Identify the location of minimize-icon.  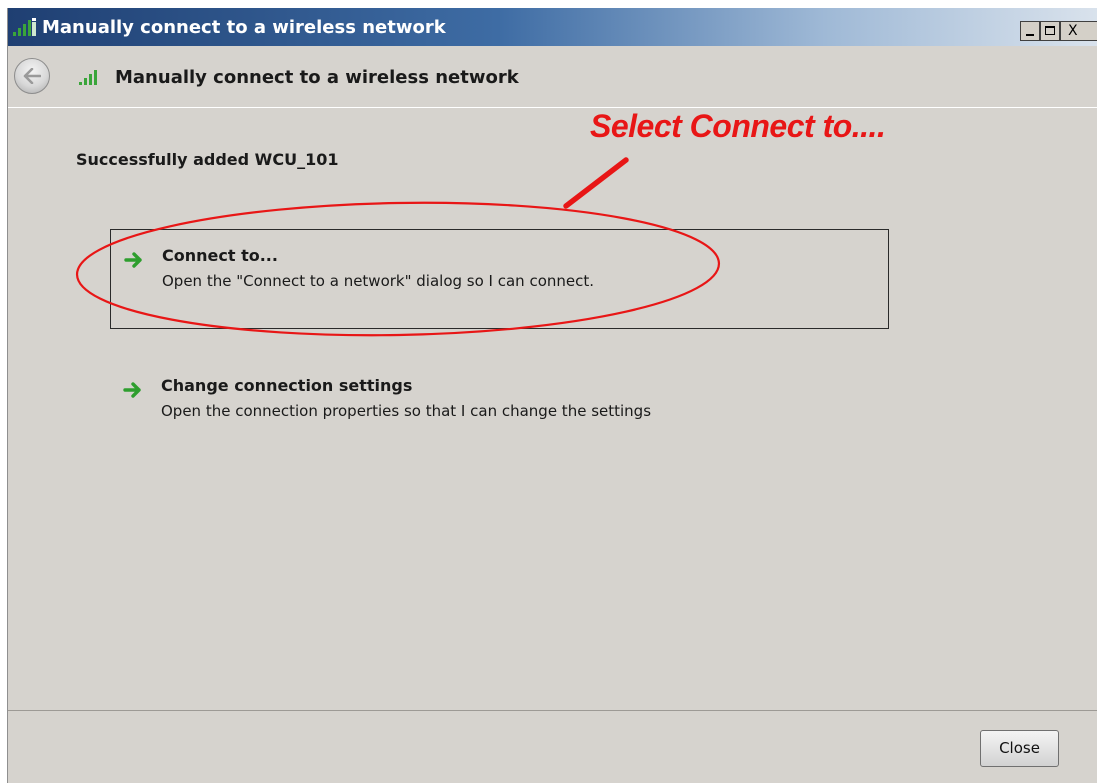
(1030, 35).